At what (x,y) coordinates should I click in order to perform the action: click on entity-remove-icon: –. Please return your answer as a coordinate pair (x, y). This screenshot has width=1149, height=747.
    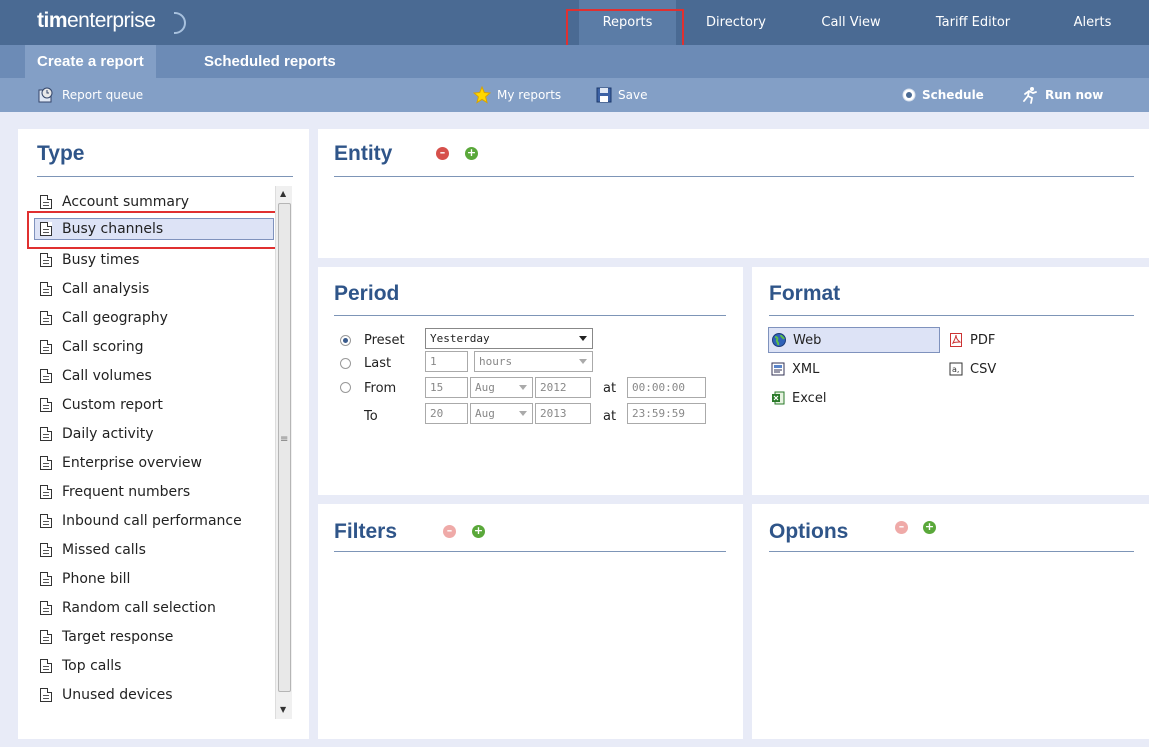
    Looking at the image, I should click on (442, 153).